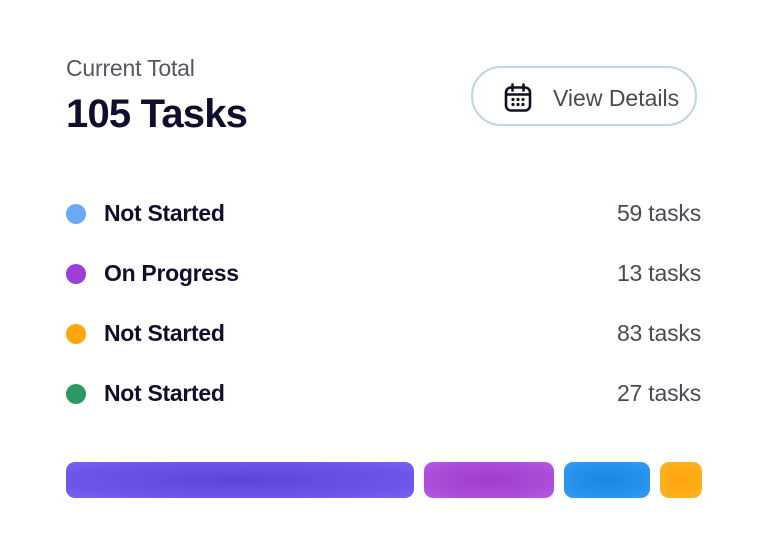  What do you see at coordinates (171, 273) in the screenshot?
I see `status-label: On Progress` at bounding box center [171, 273].